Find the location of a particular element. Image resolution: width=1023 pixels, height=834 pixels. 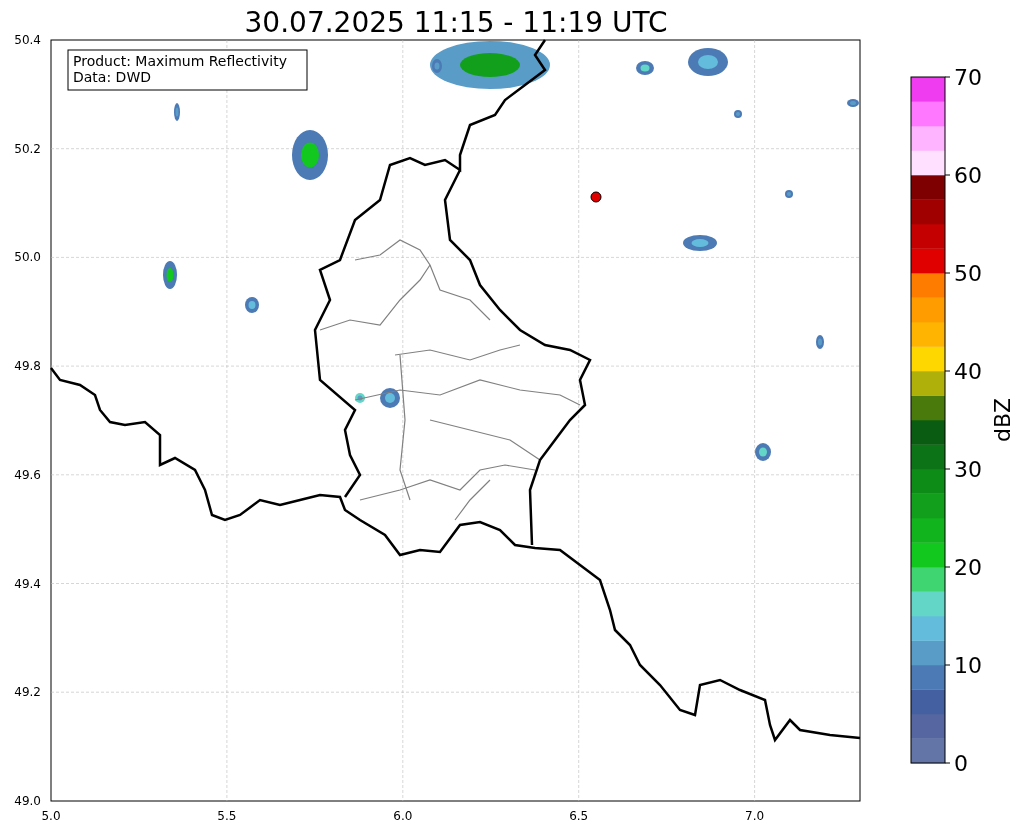

colorbar-tick-label: 50 is located at coordinates (968, 273).